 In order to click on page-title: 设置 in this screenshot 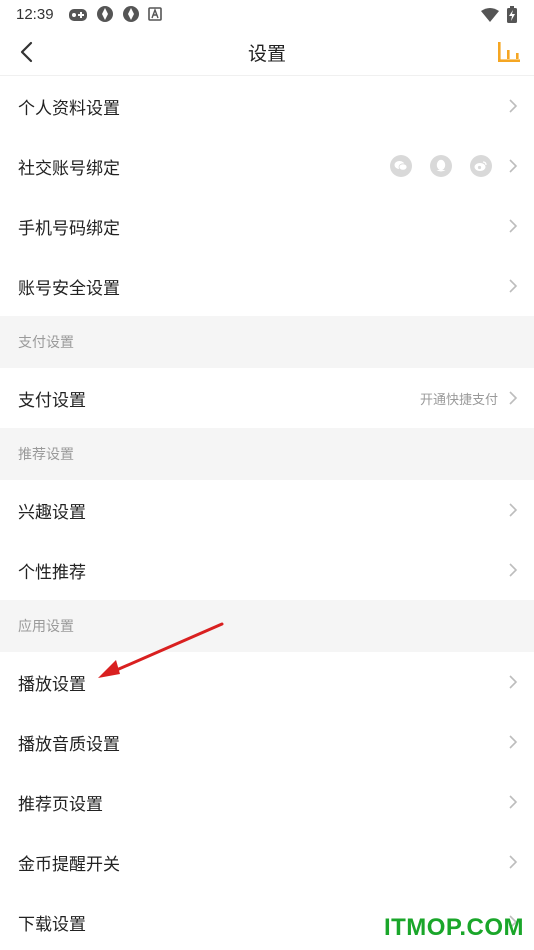, I will do `click(266, 54)`.